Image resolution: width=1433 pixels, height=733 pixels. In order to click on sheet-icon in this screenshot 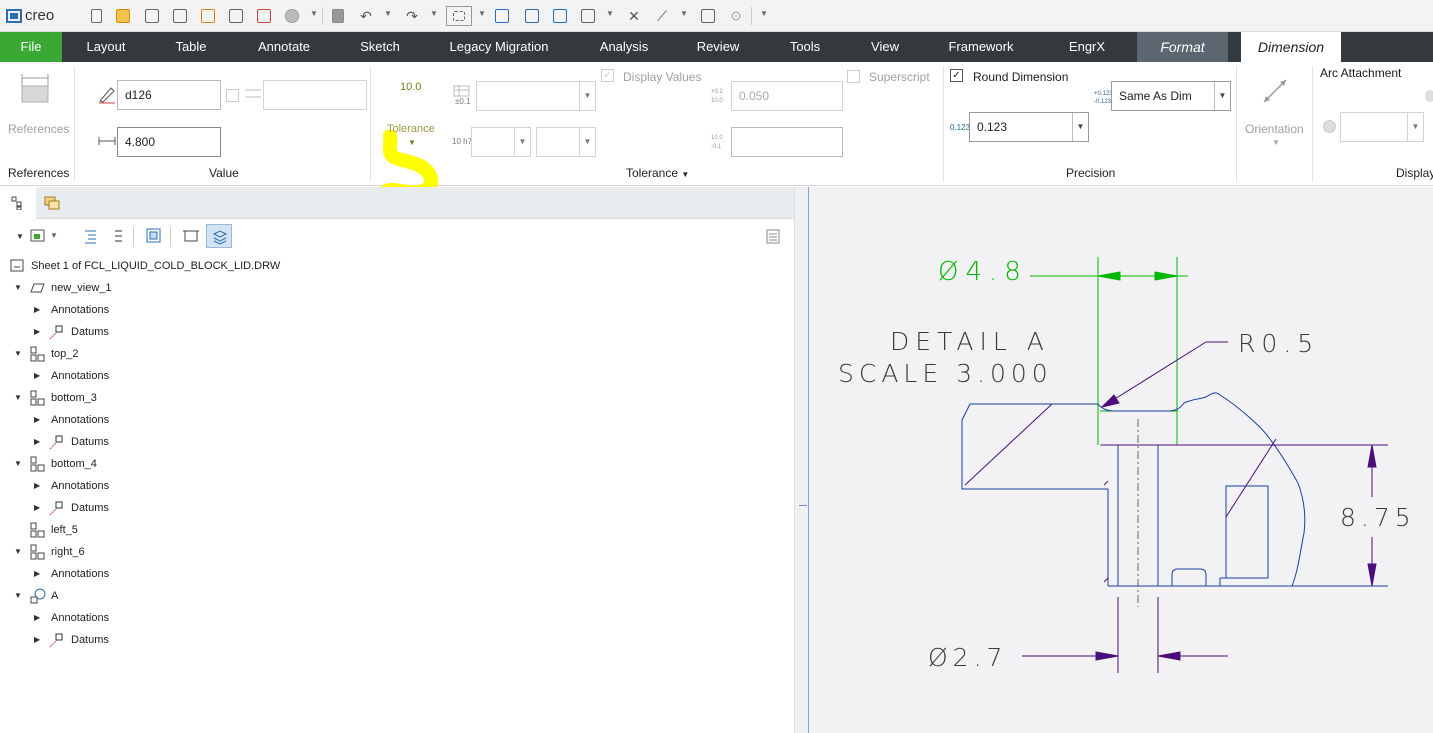, I will do `click(191, 236)`.